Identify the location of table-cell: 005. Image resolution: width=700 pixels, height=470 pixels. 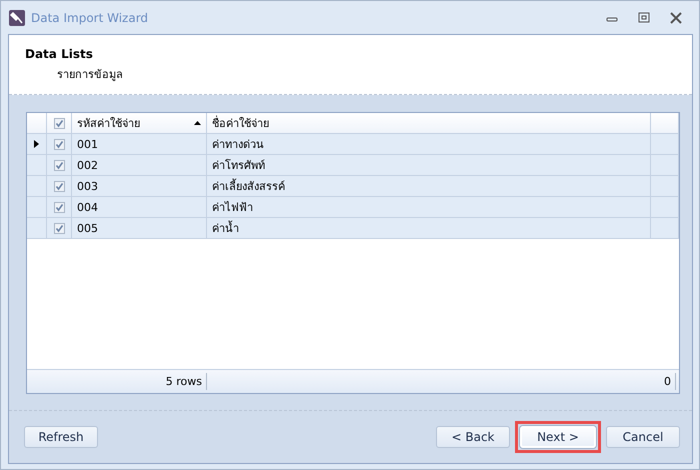
(139, 228).